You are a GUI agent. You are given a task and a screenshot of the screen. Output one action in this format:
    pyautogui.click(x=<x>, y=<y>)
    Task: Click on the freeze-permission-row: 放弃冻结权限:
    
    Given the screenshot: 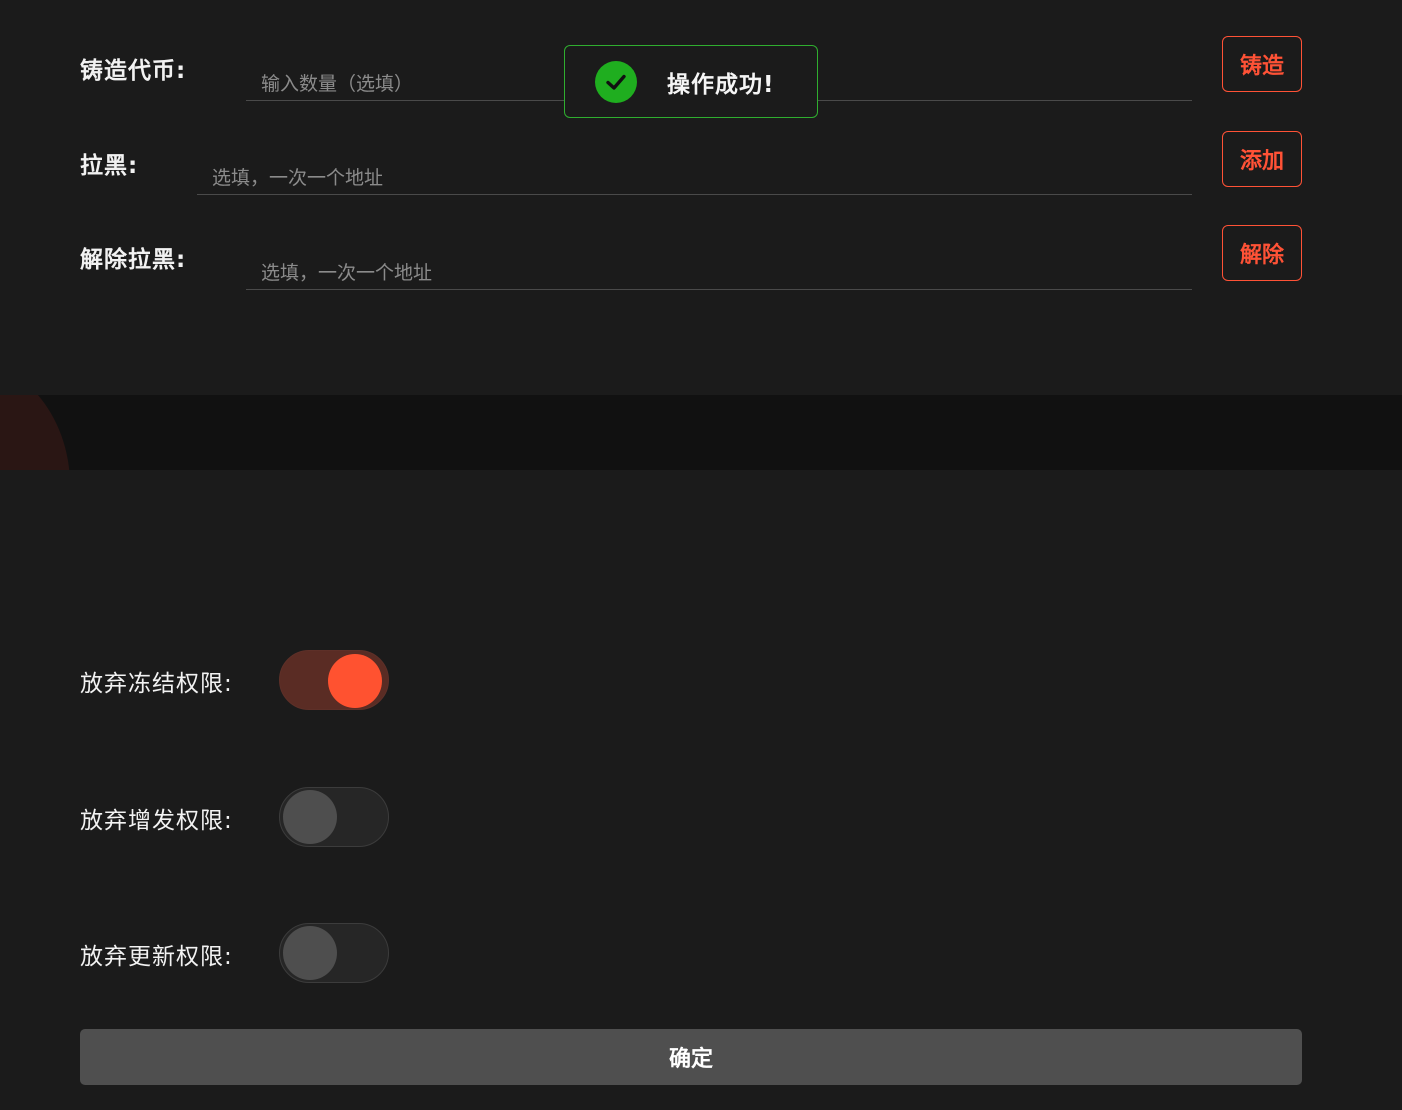 What is the action you would take?
    pyautogui.click(x=701, y=681)
    